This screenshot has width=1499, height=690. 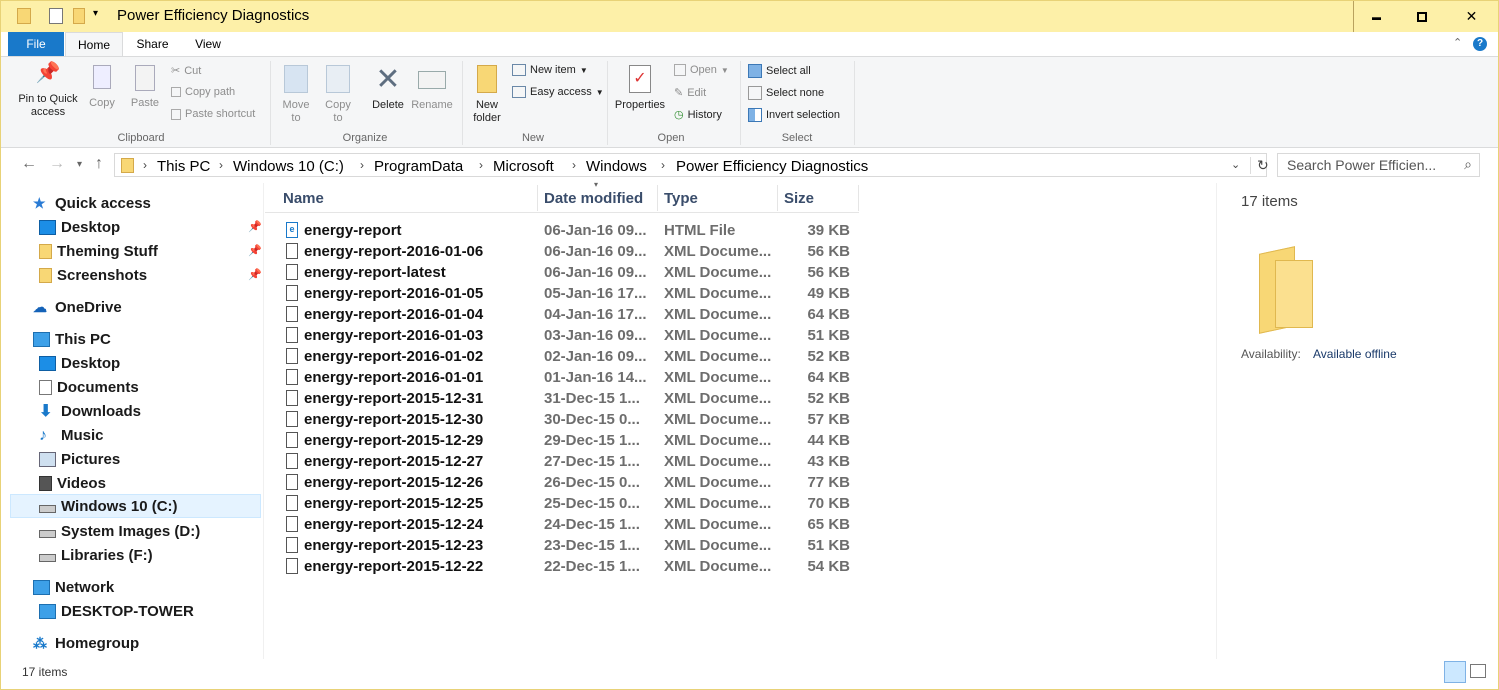 I want to click on edit-button: ✎ Edit, so click(x=690, y=93).